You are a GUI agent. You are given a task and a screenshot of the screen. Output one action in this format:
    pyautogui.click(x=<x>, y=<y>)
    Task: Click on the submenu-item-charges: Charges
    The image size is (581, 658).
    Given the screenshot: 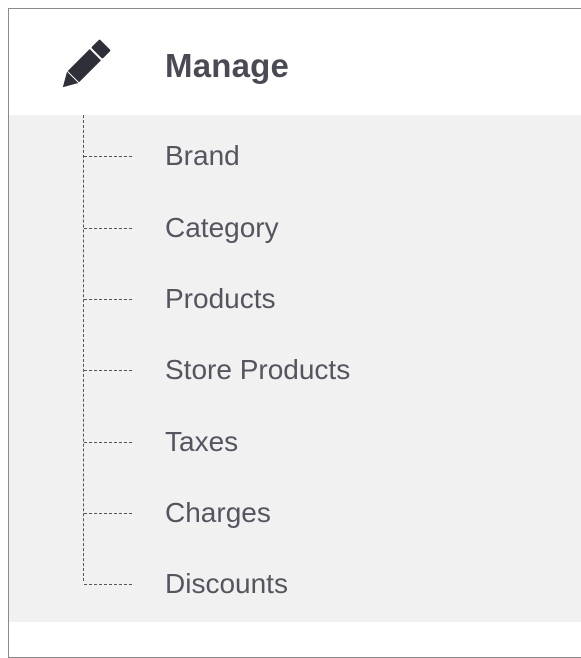 What is the action you would take?
    pyautogui.click(x=295, y=511)
    